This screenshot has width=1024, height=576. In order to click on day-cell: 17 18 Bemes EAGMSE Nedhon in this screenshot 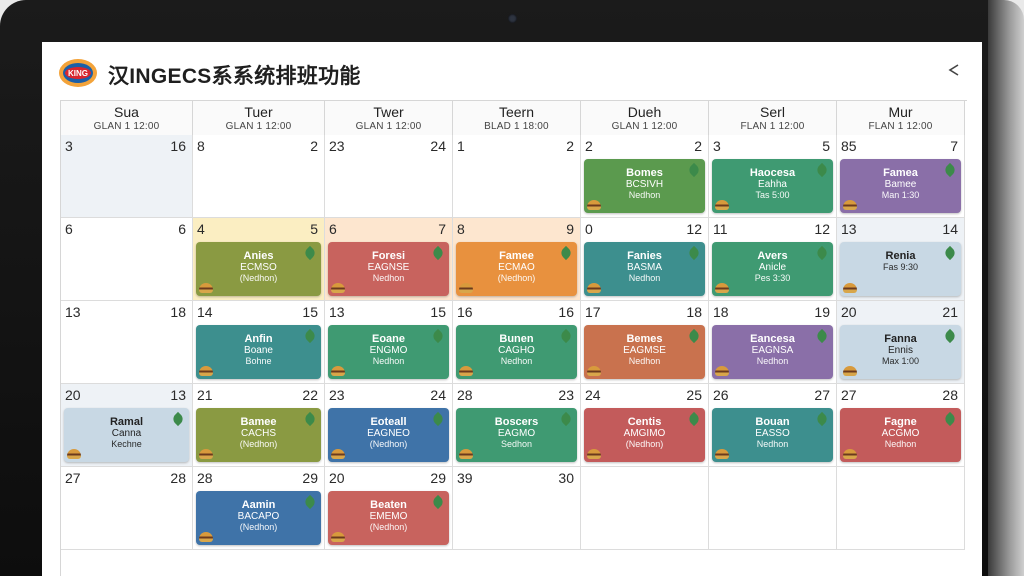, I will do `click(645, 342)`.